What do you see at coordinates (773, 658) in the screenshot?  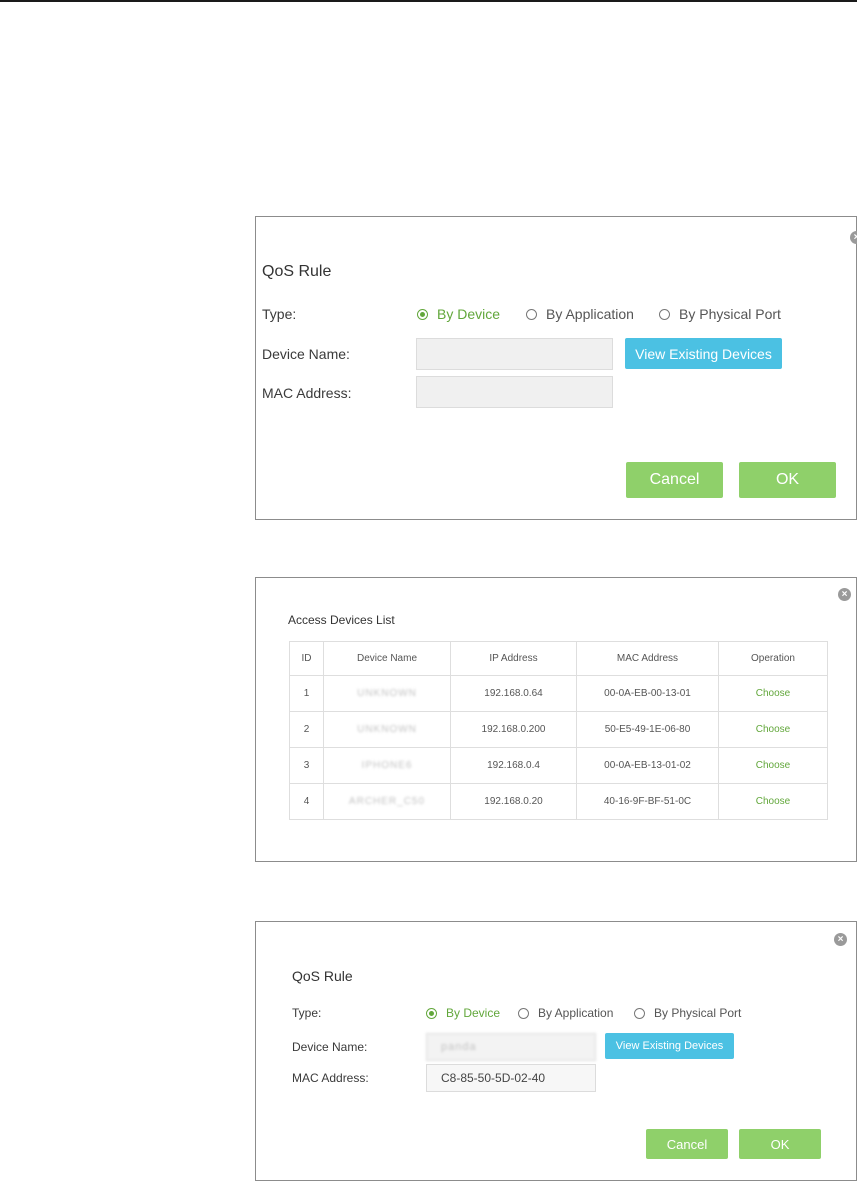 I see `column-header-operation: Operation` at bounding box center [773, 658].